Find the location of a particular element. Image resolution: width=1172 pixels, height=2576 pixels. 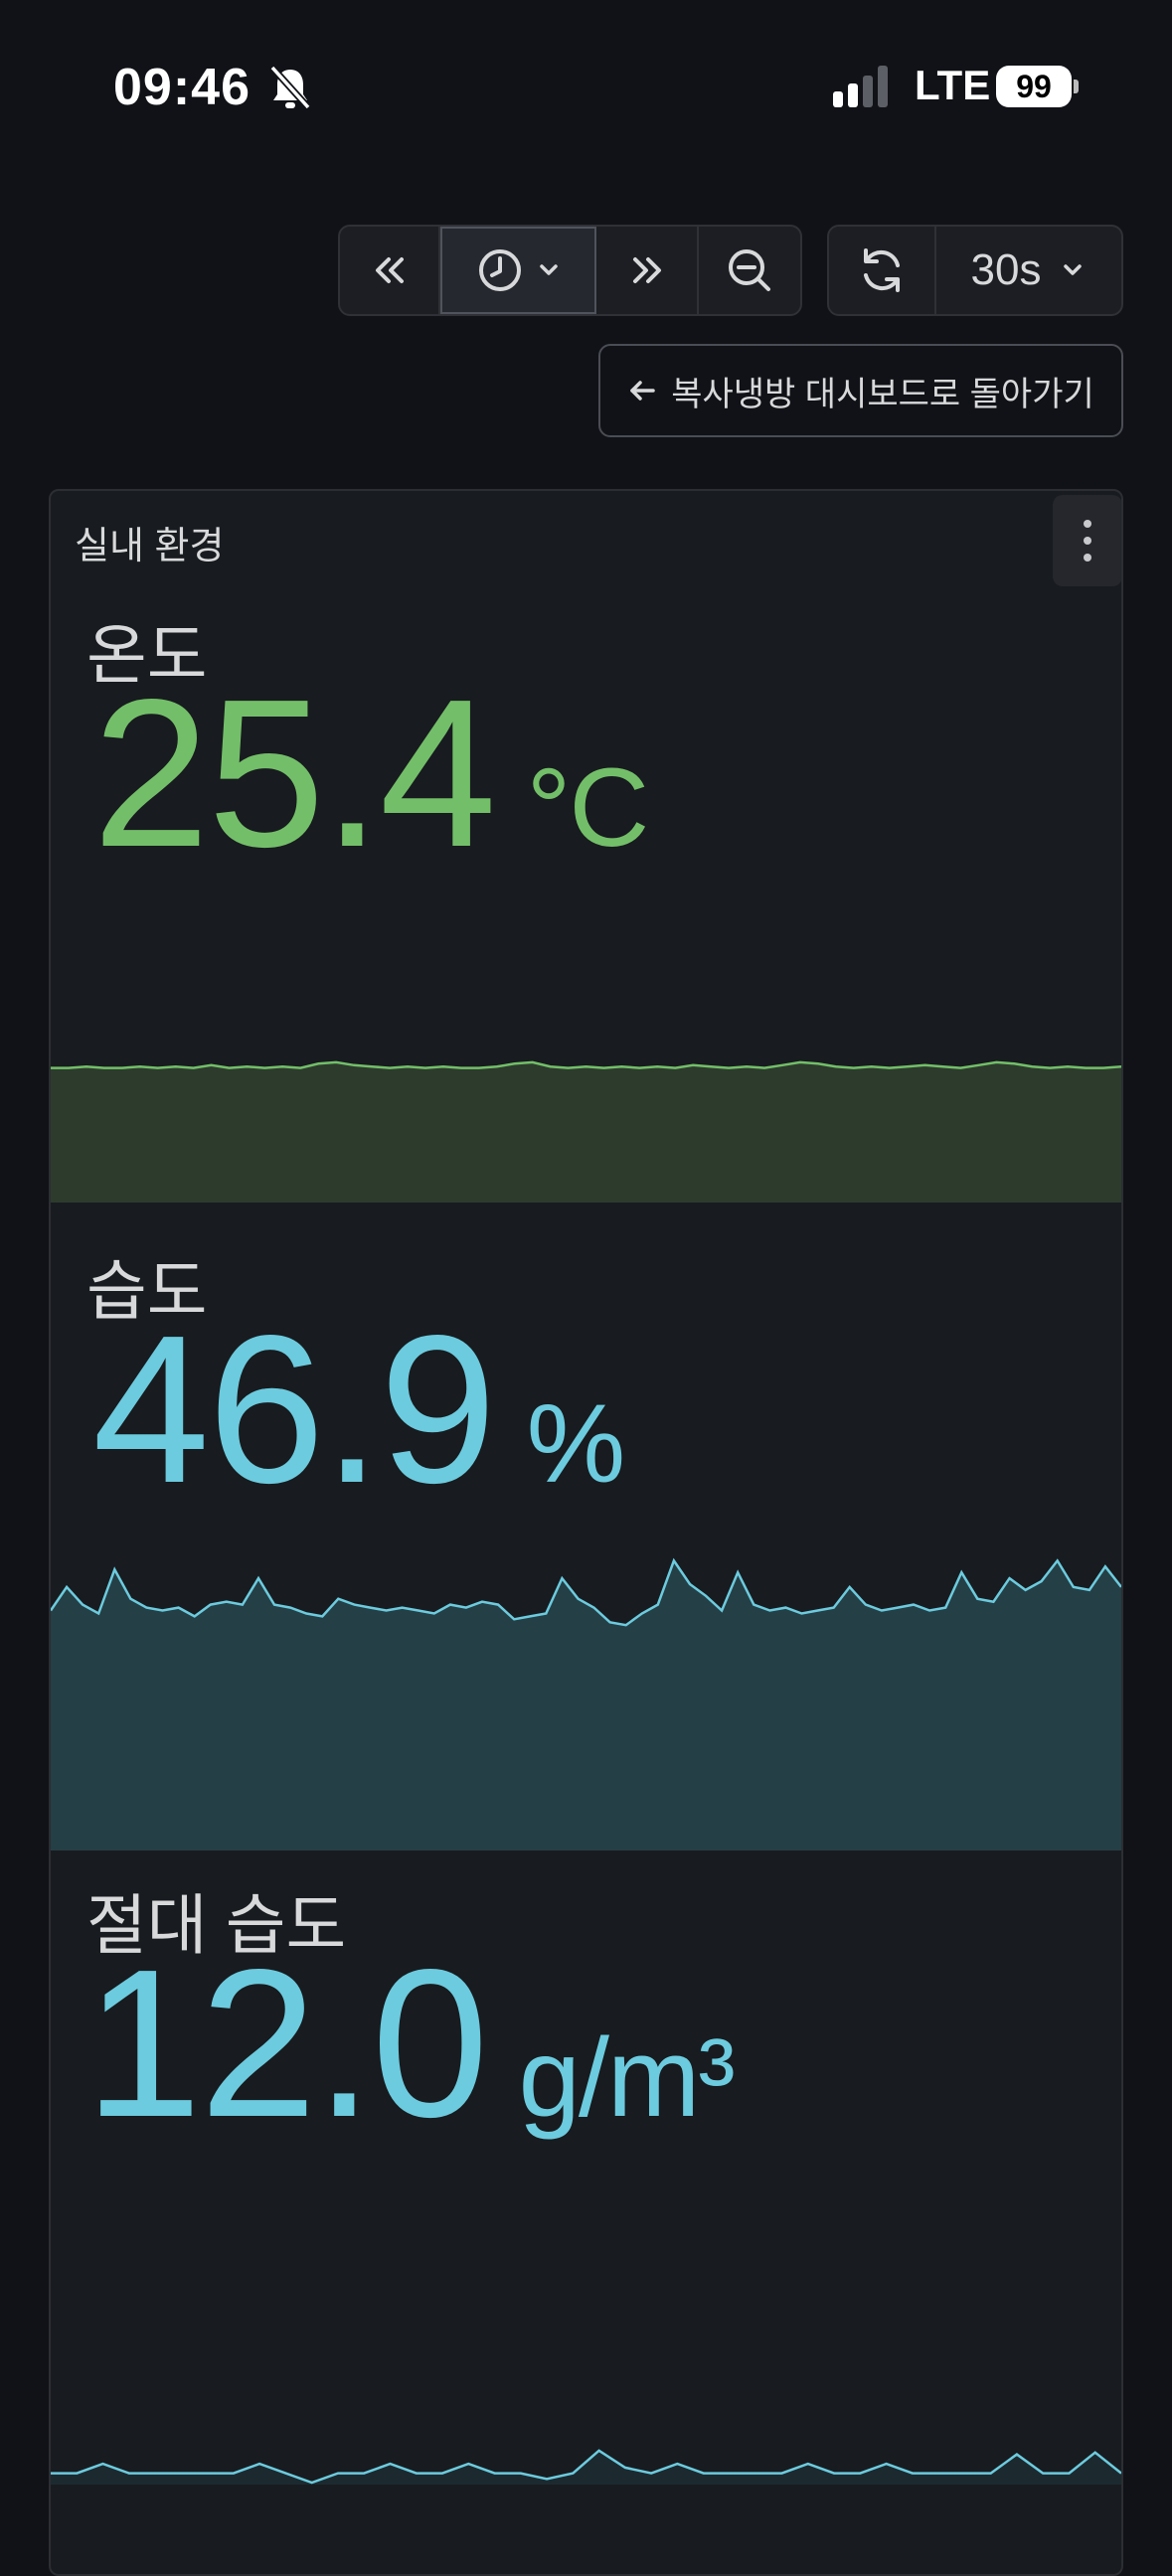

chevron-double-left-icon is located at coordinates (390, 270).